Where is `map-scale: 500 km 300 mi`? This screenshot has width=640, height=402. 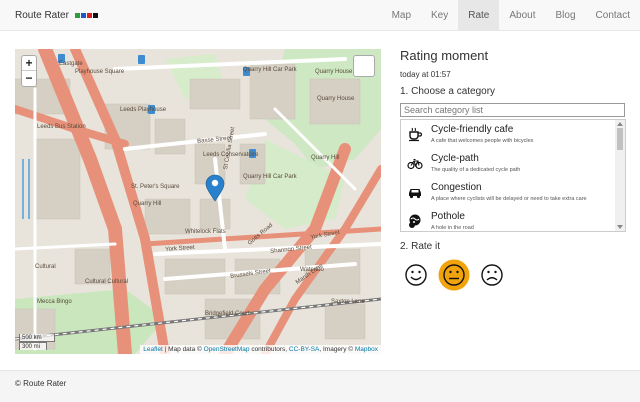 map-scale: 500 km 300 mi is located at coordinates (37, 342).